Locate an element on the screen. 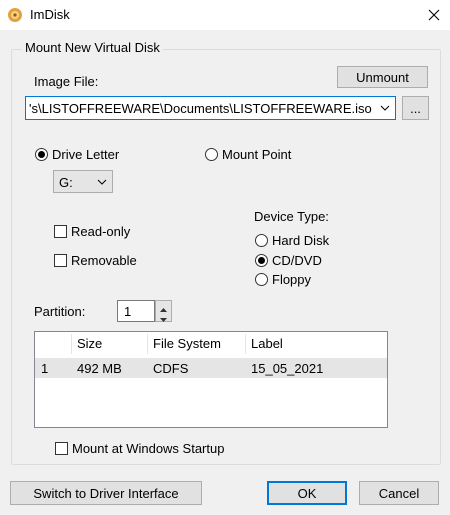 This screenshot has width=450, height=515. mount-point-radio is located at coordinates (211, 154).